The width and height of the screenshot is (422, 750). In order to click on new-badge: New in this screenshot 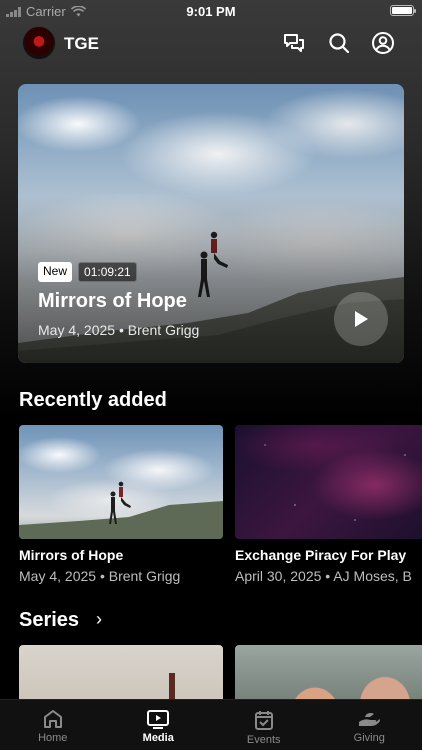, I will do `click(55, 272)`.